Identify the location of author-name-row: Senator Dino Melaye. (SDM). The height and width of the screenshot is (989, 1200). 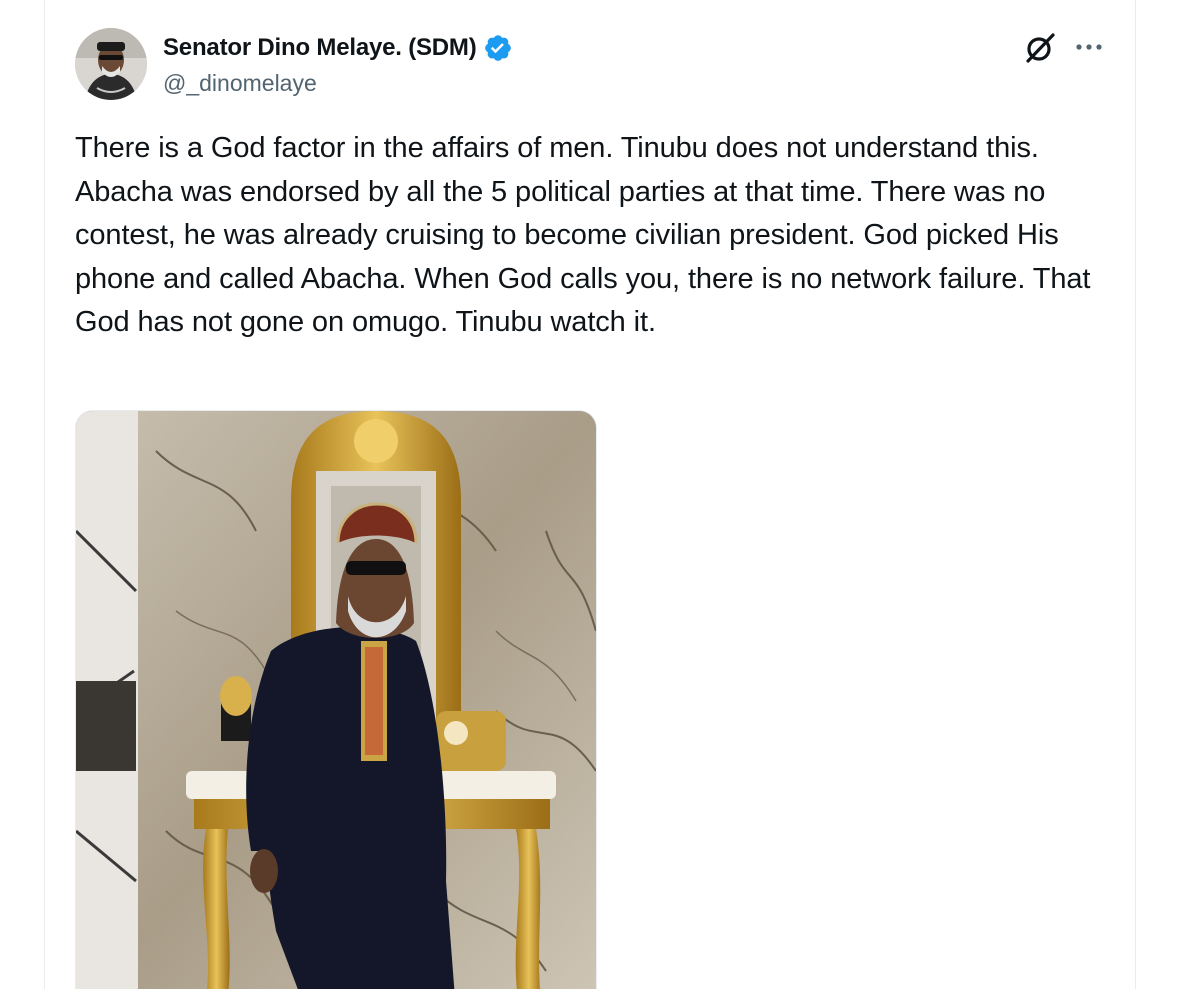
(338, 48).